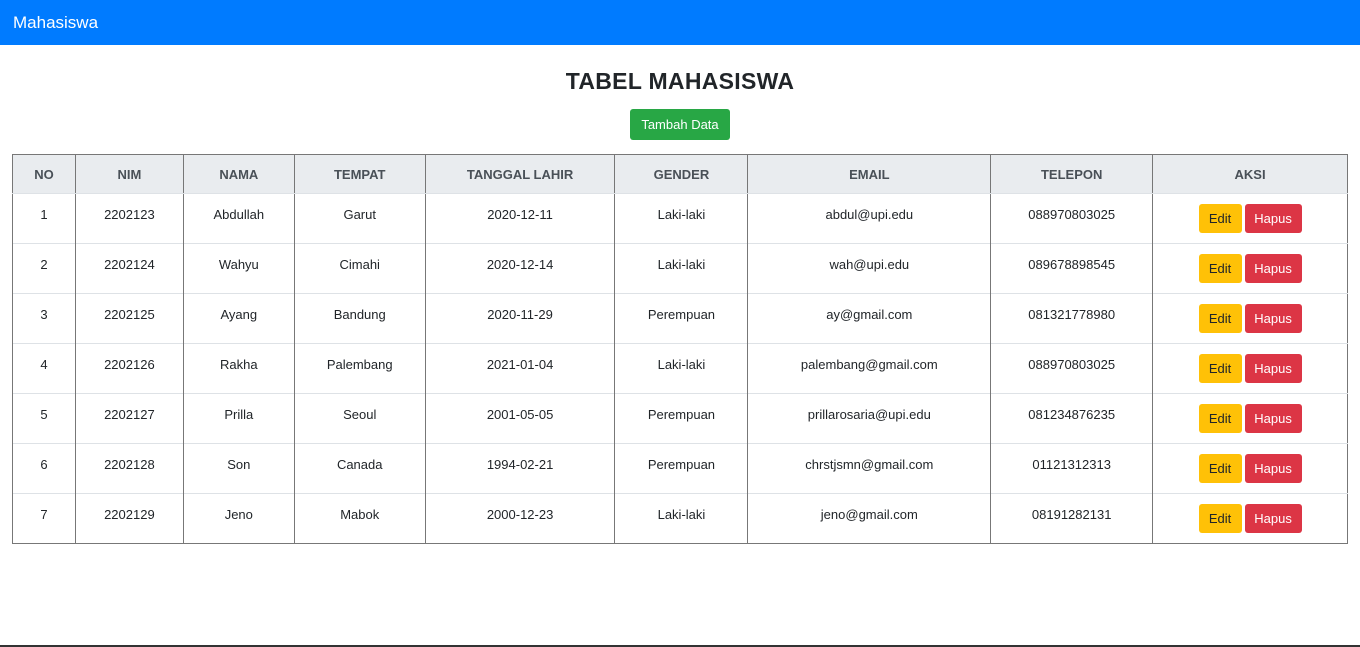  Describe the element at coordinates (238, 218) in the screenshot. I see `cell-nama: Abdullah` at that location.